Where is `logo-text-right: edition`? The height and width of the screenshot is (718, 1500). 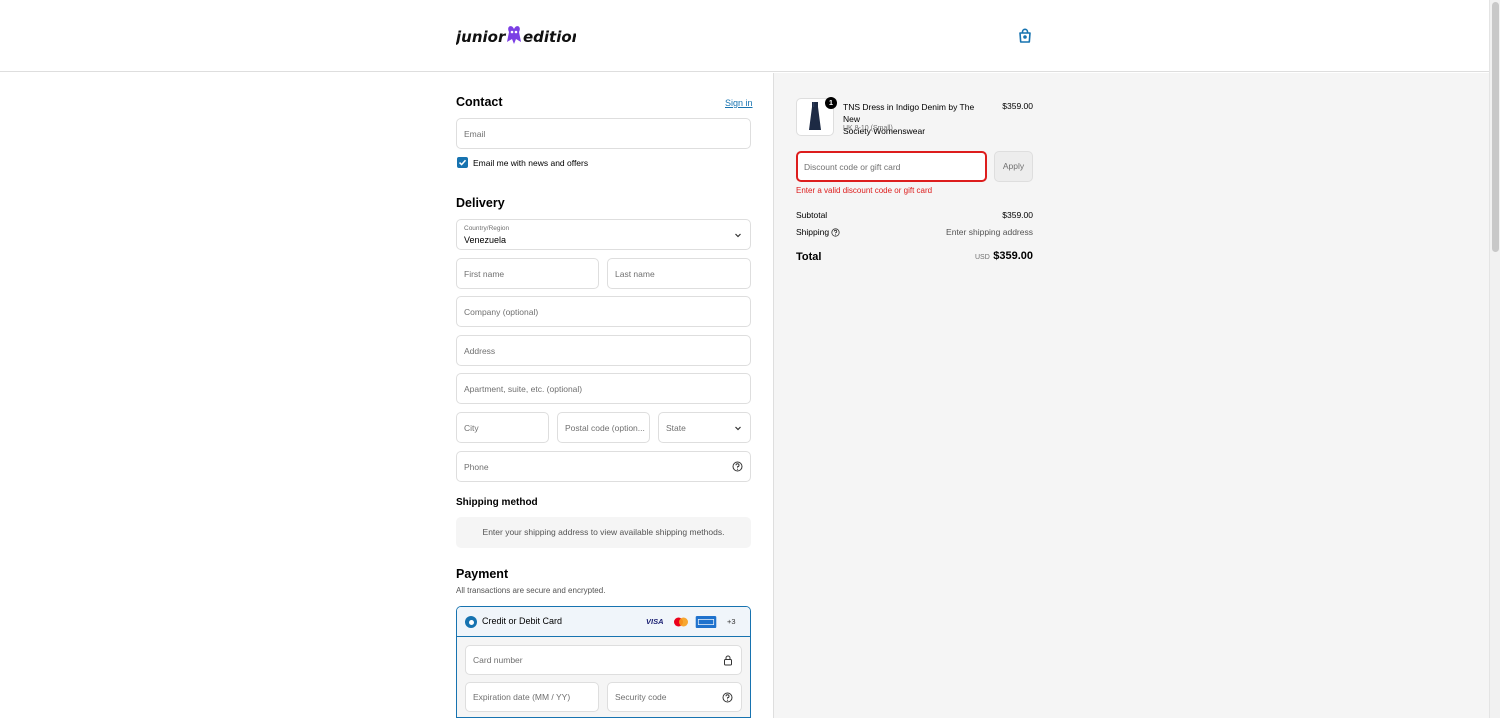
logo-text-right: edition is located at coordinates (549, 37).